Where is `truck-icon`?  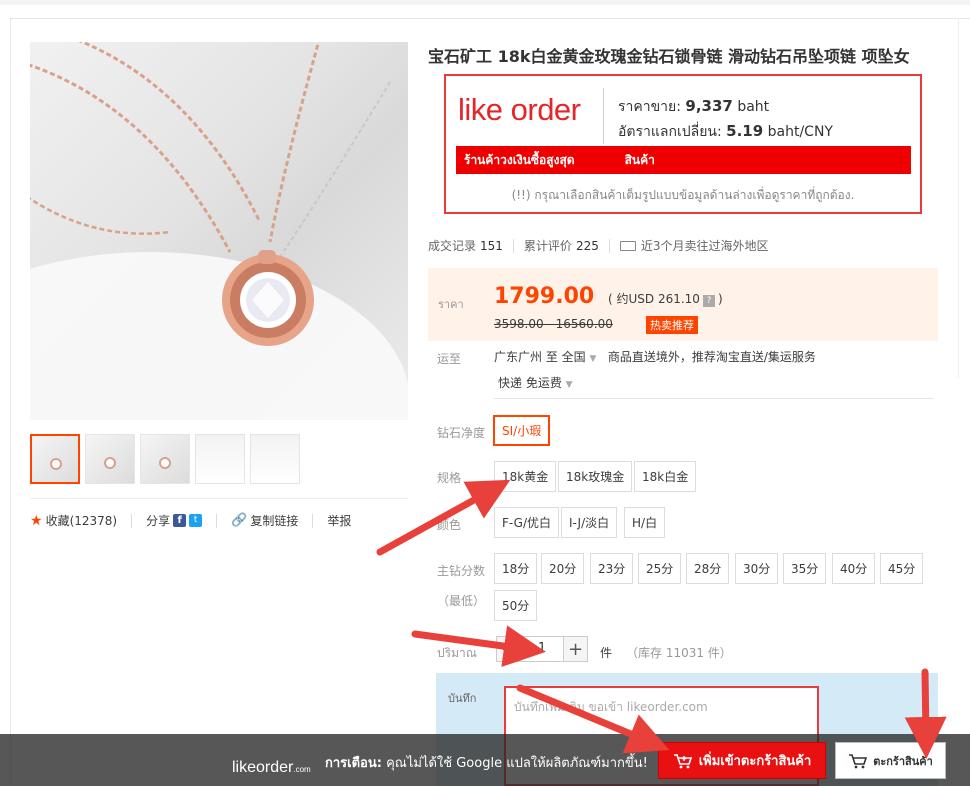
truck-icon is located at coordinates (627, 245).